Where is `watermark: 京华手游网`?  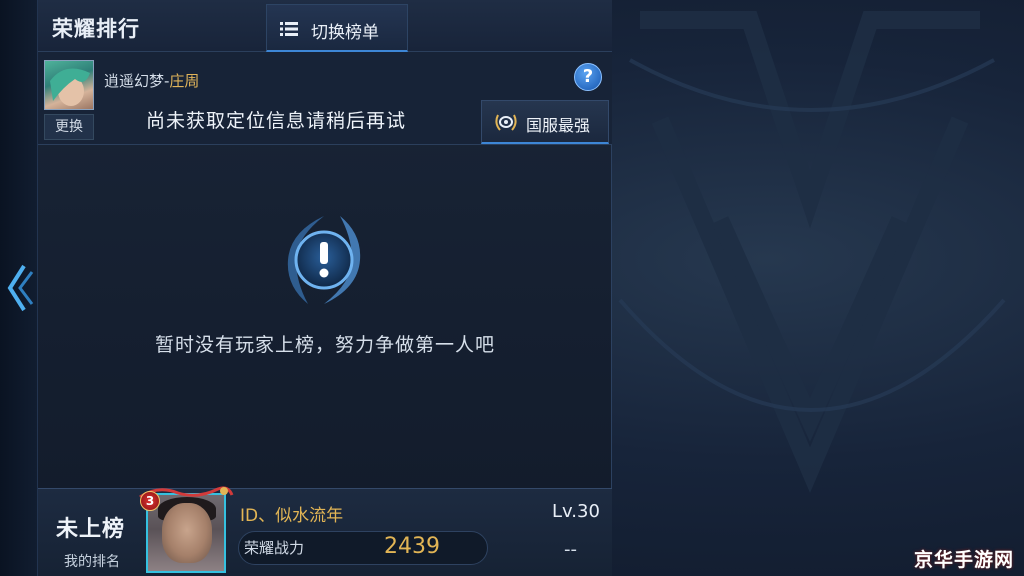
watermark: 京华手游网 is located at coordinates (964, 560).